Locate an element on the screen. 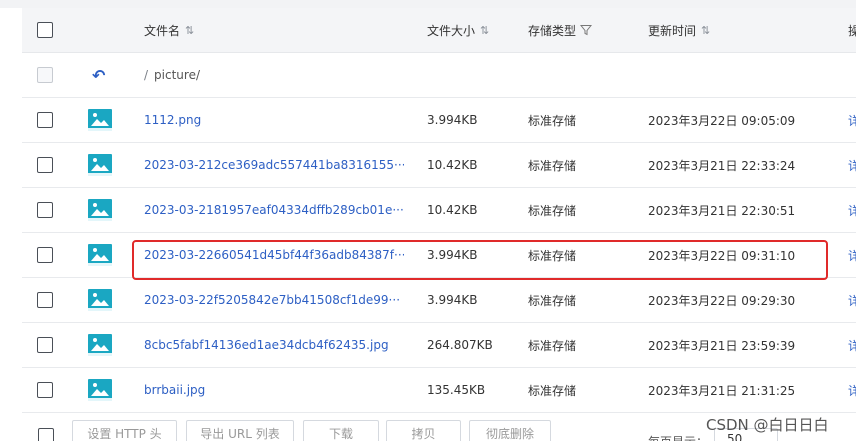 This screenshot has width=856, height=441. update-time: 2023年3月22日 09:31:10 is located at coordinates (722, 255).